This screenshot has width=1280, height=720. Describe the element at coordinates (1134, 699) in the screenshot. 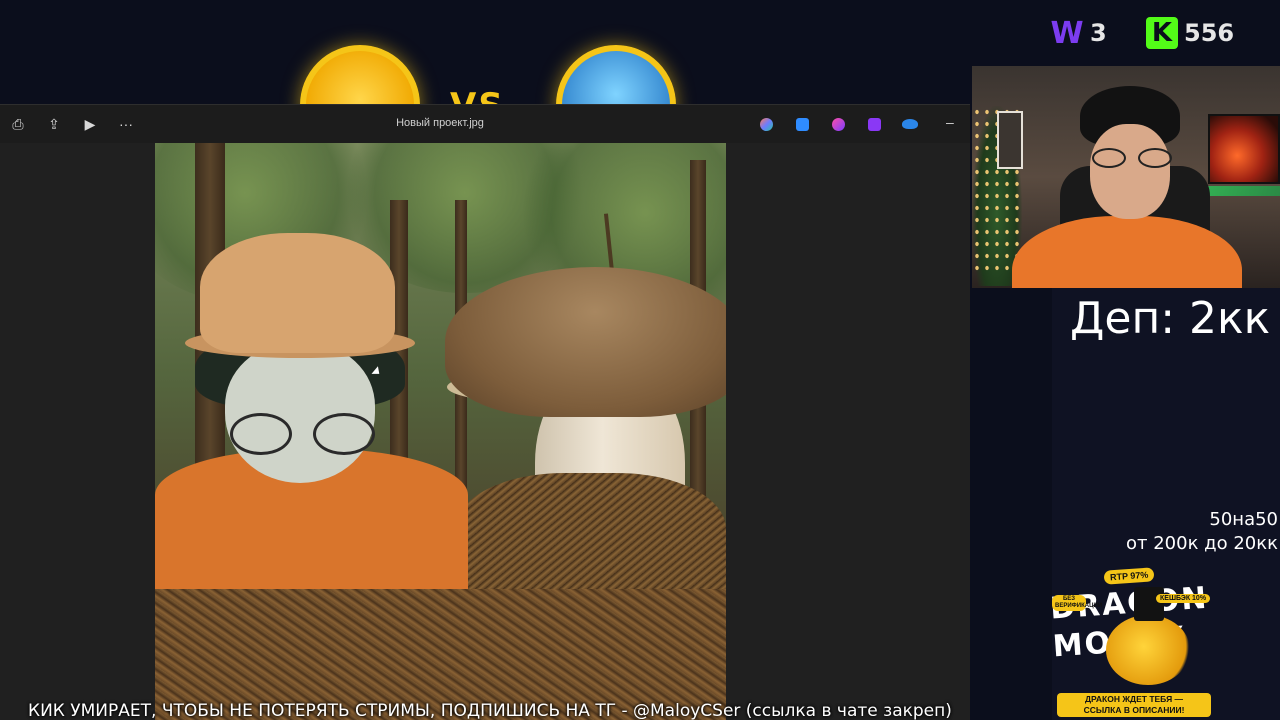

I see `promo-banner-line1: ДРАКОН ЖДЕТ ТЕБЯ —` at that location.